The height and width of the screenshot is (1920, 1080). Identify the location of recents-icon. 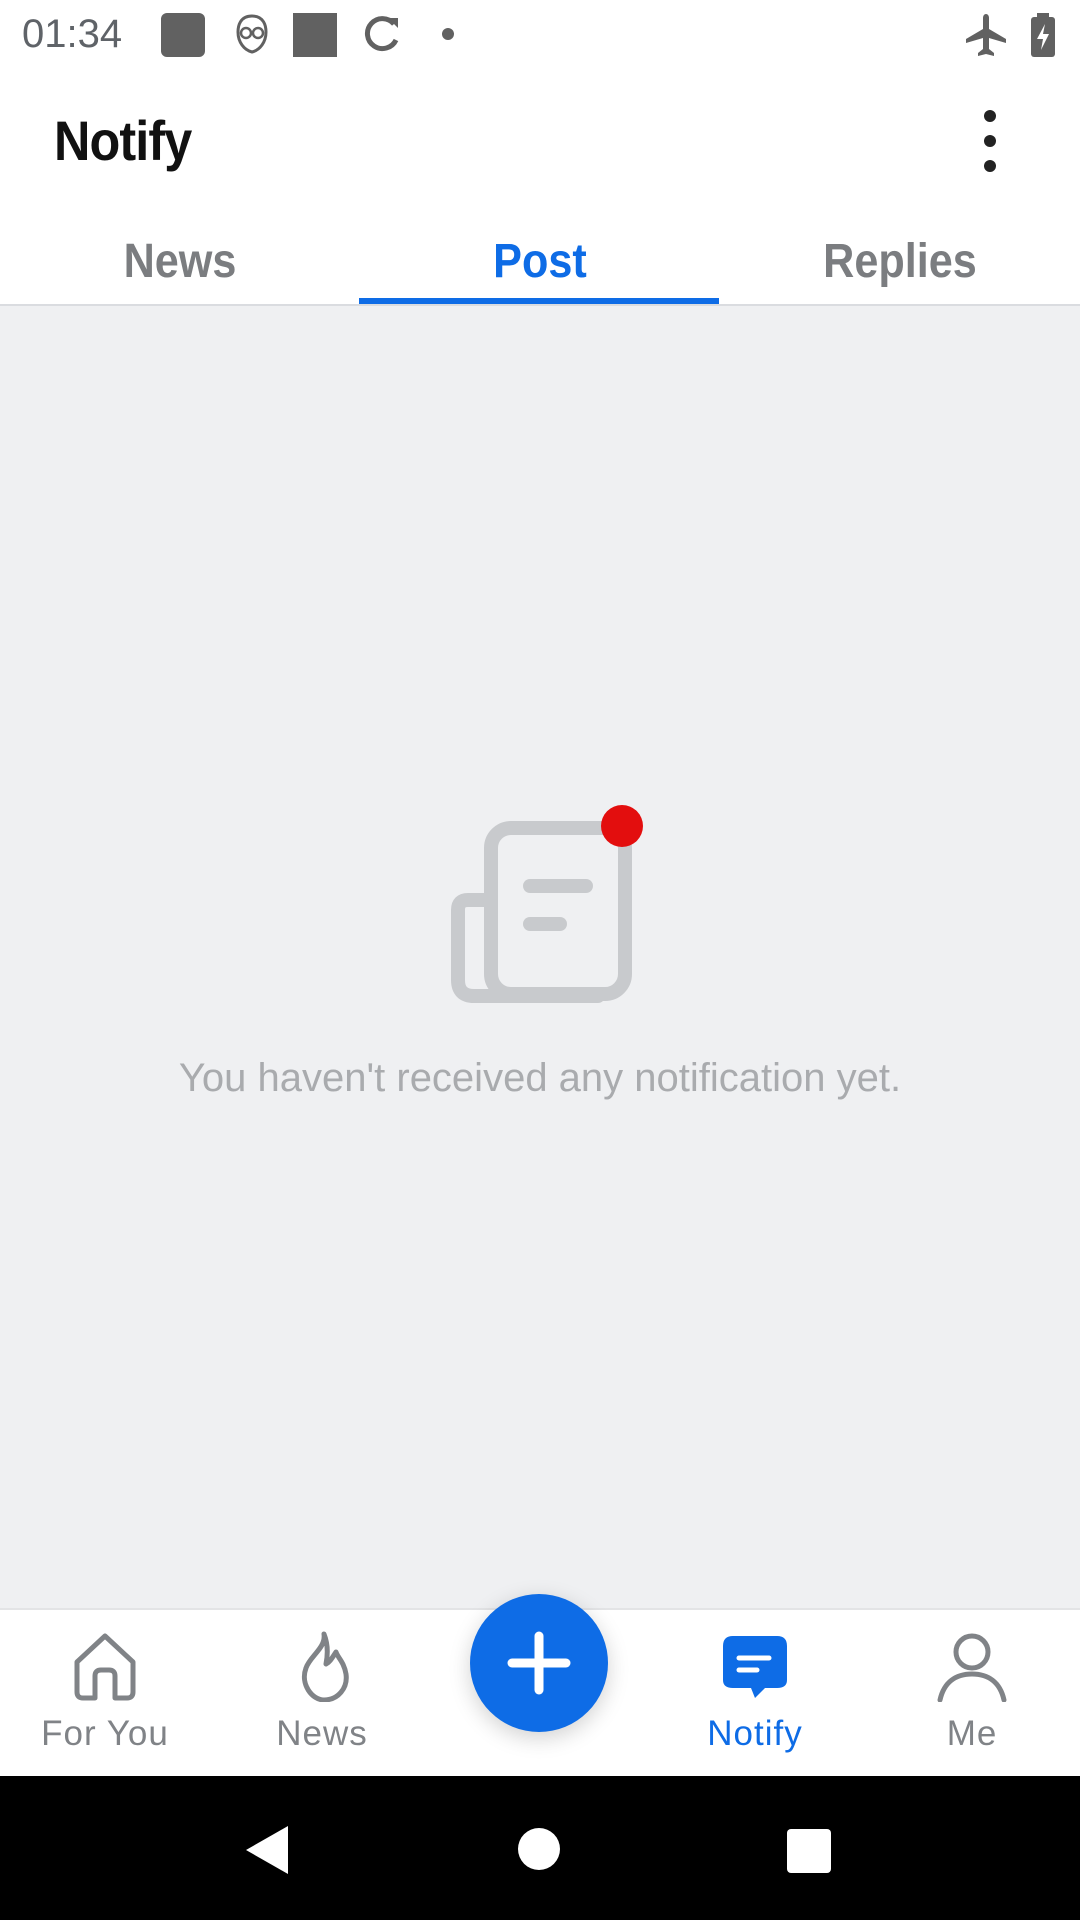
(809, 1851).